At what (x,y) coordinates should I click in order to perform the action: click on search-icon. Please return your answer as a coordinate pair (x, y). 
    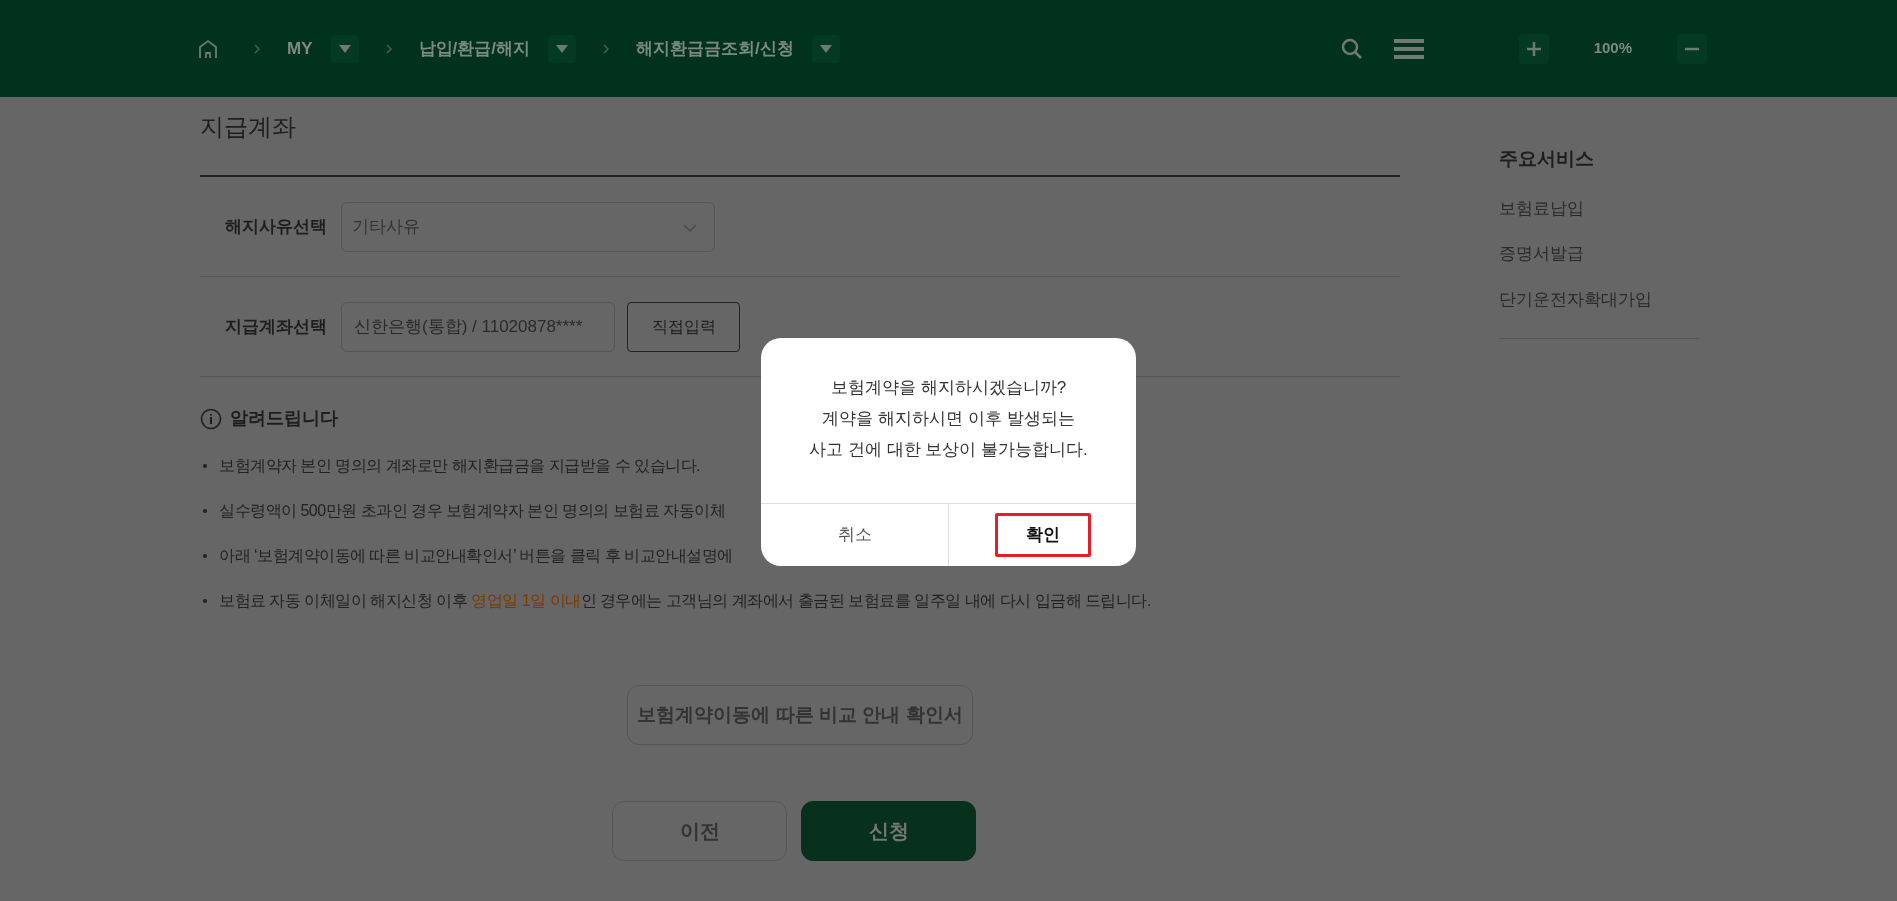
    Looking at the image, I should click on (1351, 48).